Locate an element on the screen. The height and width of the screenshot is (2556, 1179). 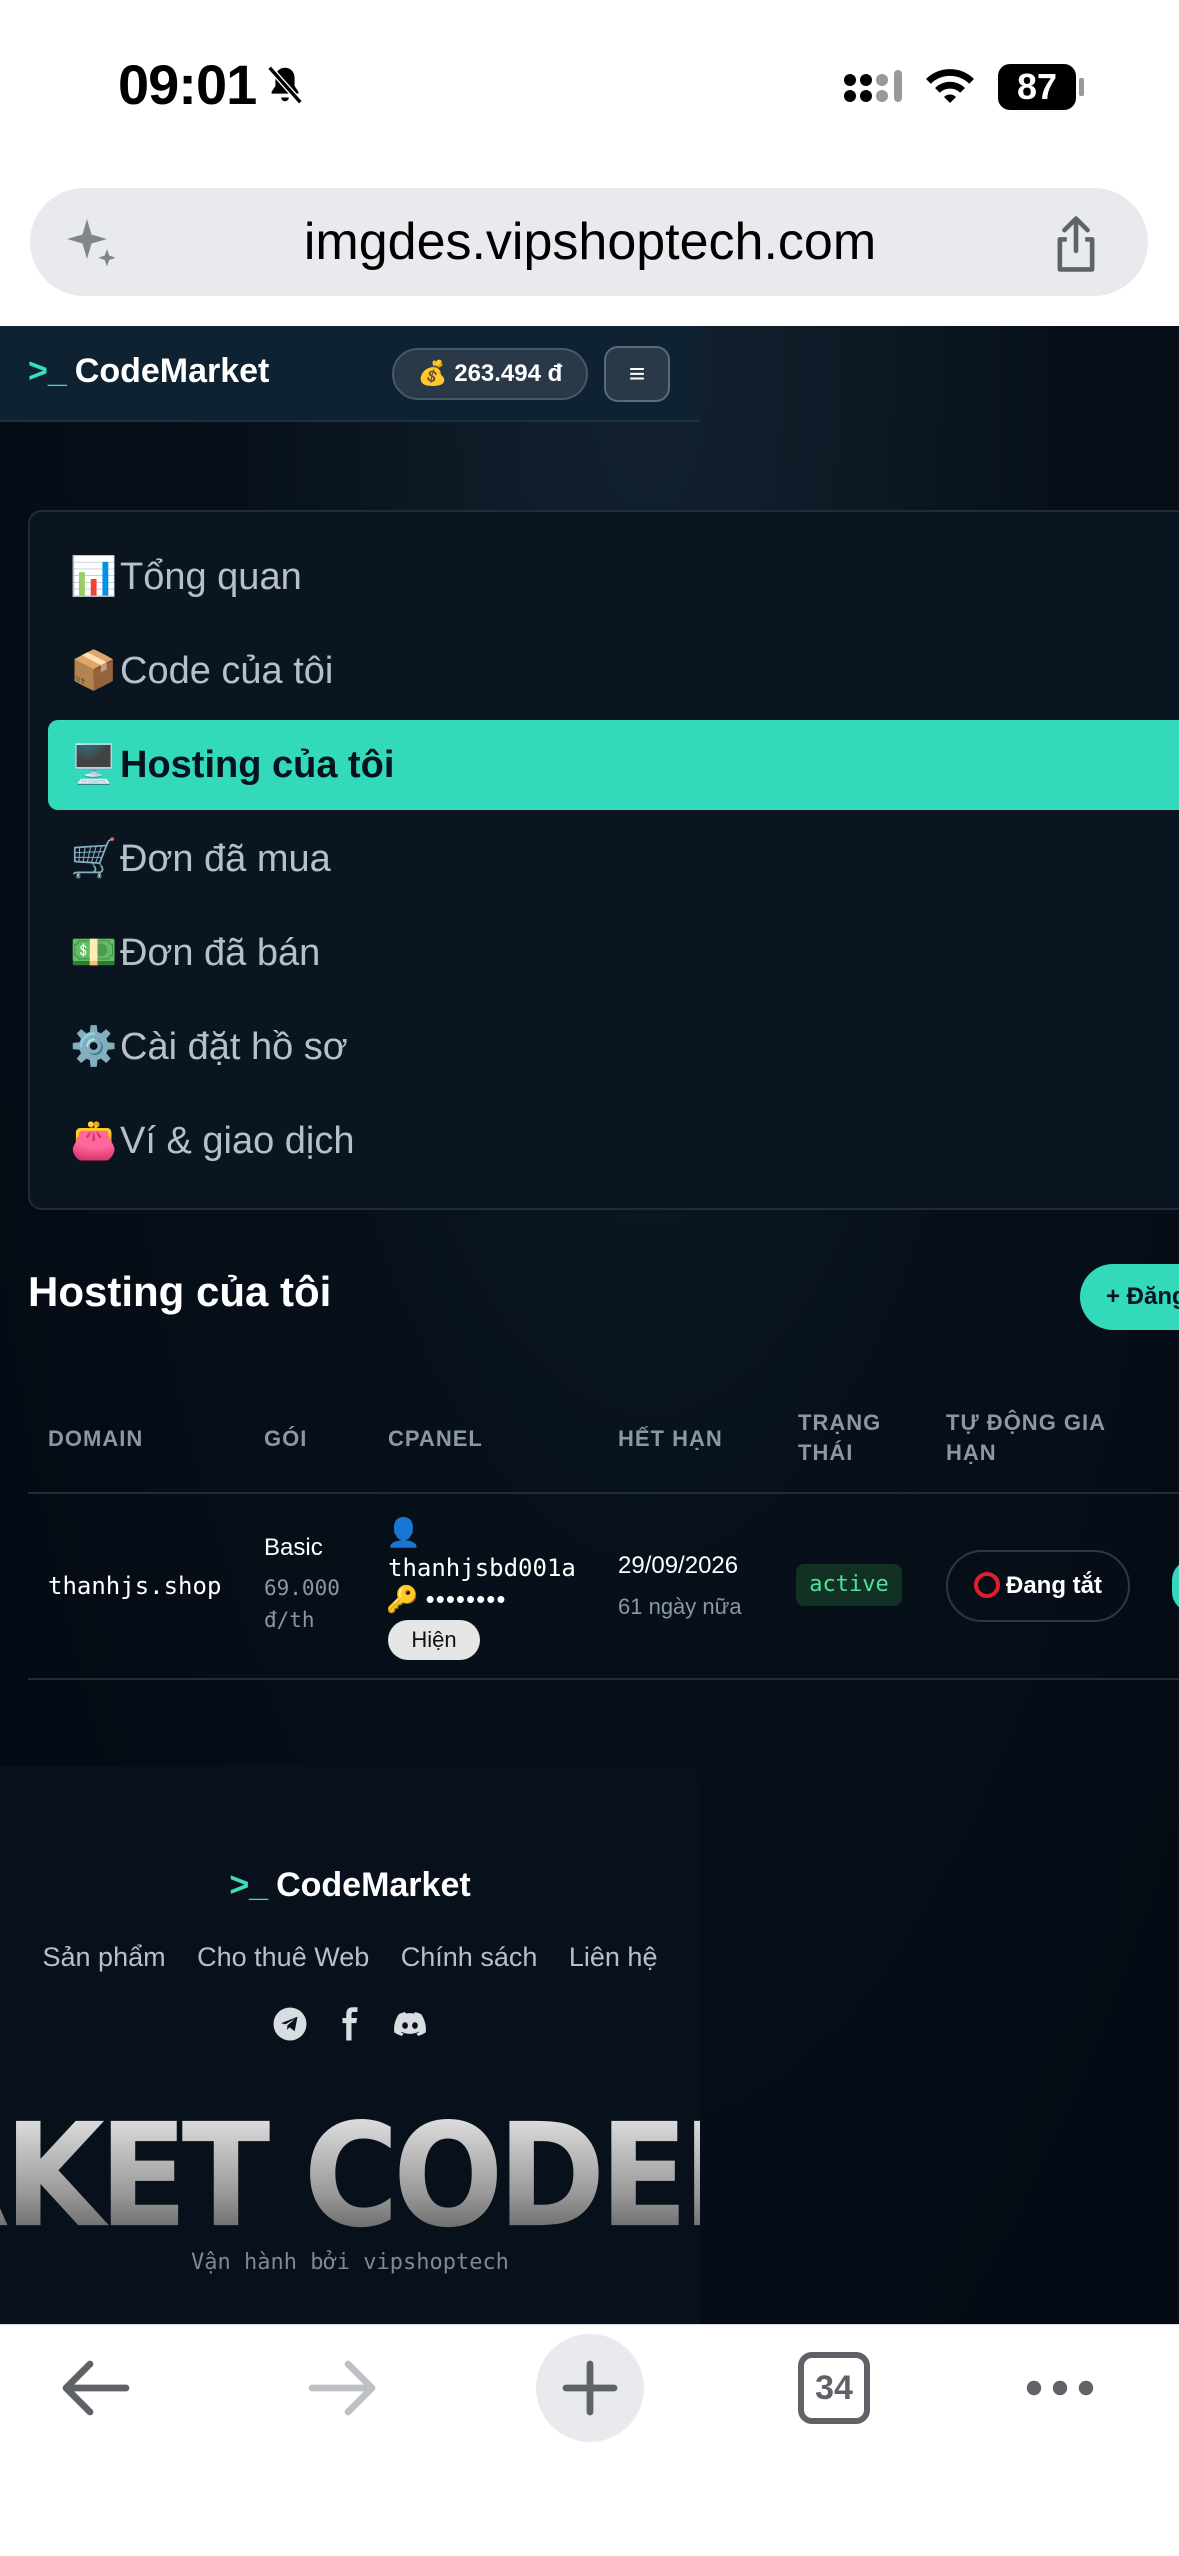
monitor-icon: 🖥️ is located at coordinates (94, 765).